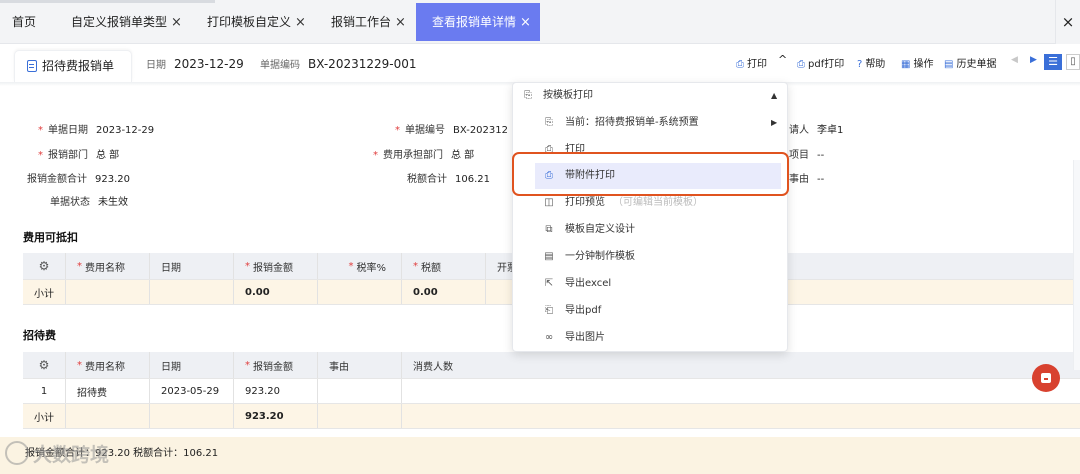 The image size is (1080, 474). Describe the element at coordinates (751, 62) in the screenshot. I see `print-button: ⎙ 打印` at that location.